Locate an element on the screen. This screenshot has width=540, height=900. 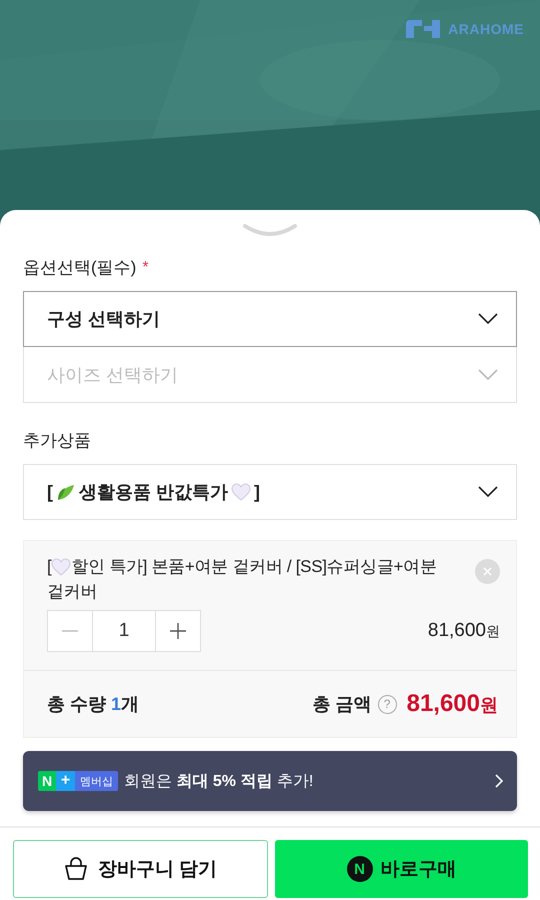
total-quantity: 총 수량 1개 is located at coordinates (93, 704).